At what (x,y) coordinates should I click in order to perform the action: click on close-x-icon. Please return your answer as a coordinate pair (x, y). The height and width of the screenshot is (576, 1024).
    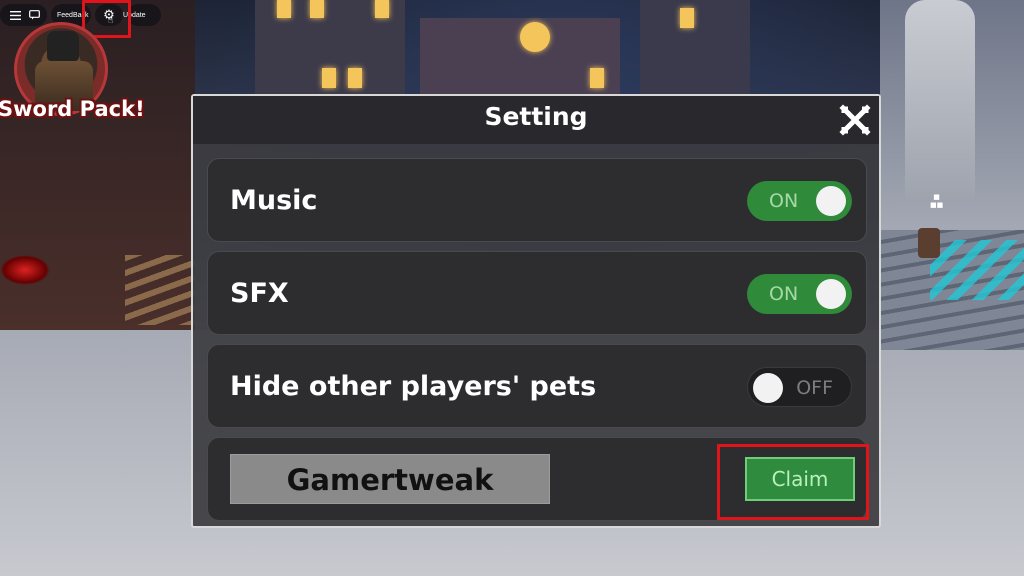
    Looking at the image, I should click on (855, 120).